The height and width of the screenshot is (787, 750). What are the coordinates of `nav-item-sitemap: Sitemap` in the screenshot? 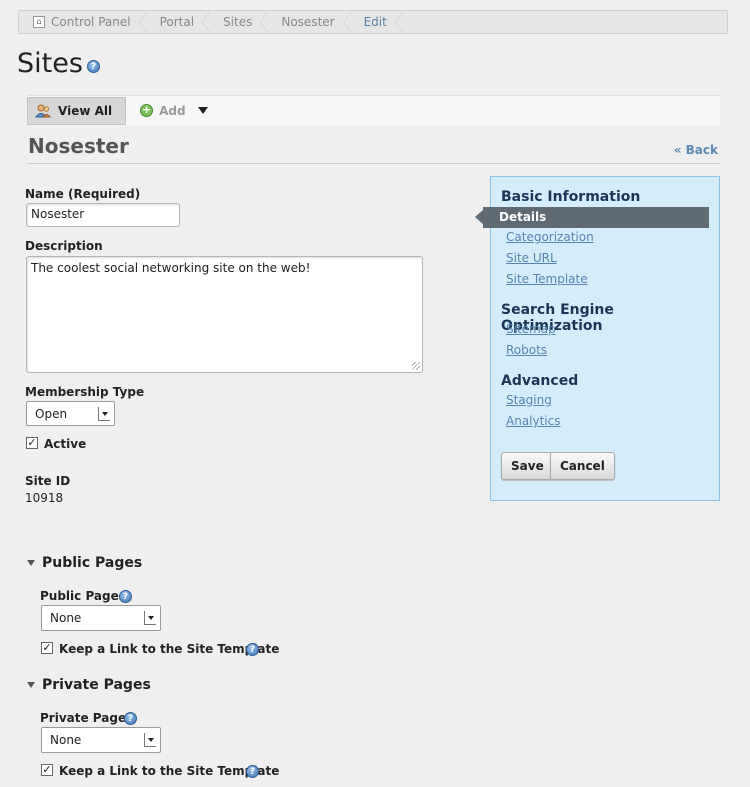 It's located at (531, 329).